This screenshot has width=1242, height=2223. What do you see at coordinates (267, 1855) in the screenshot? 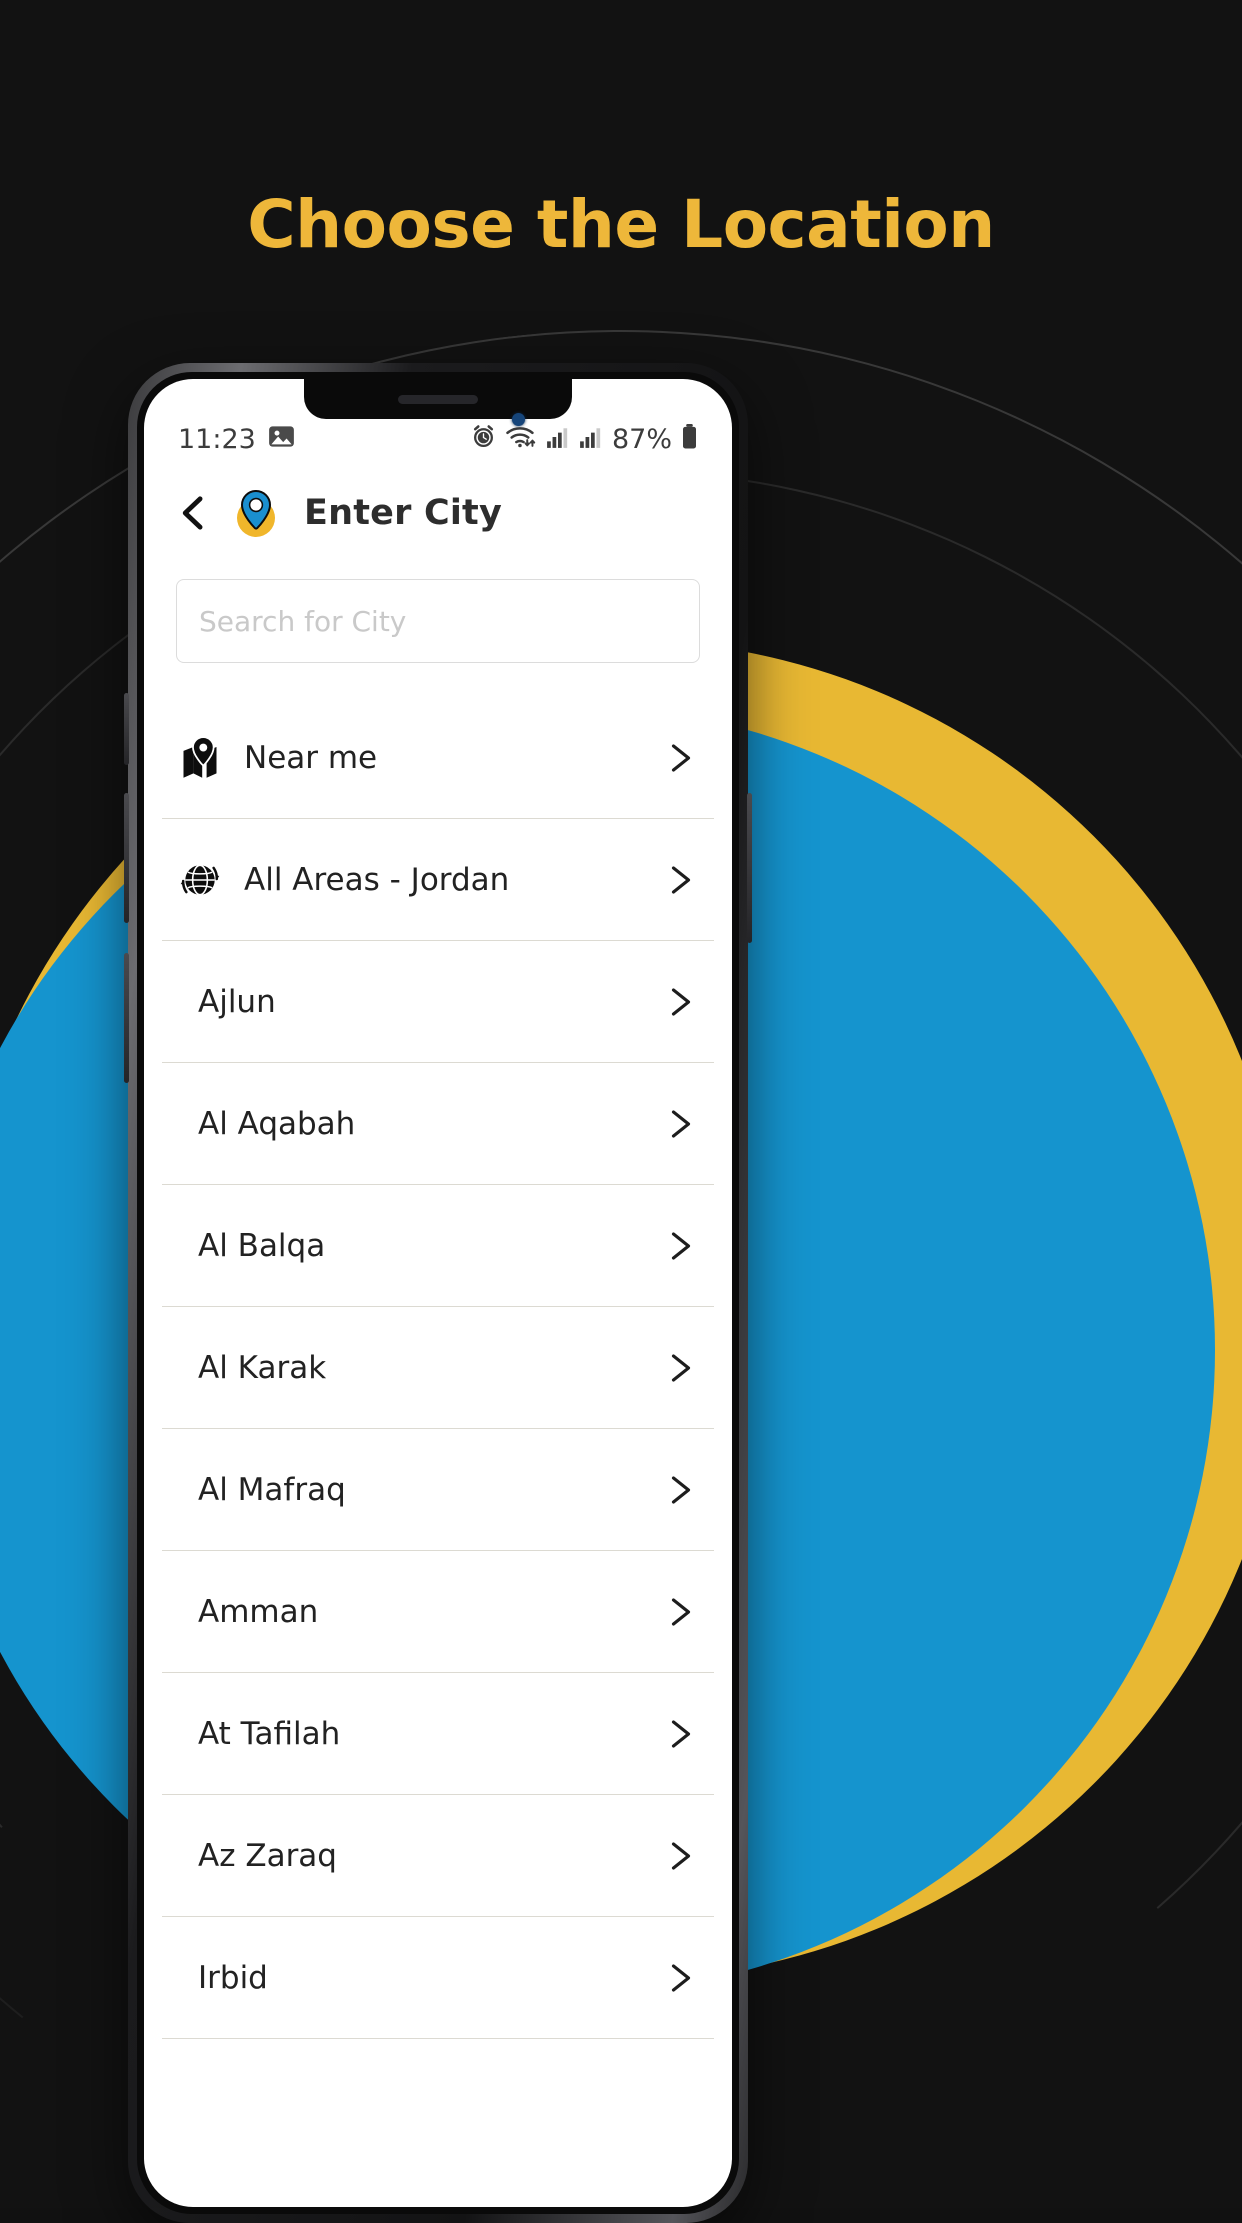
I see `list-item-label: Az Zaraq` at bounding box center [267, 1855].